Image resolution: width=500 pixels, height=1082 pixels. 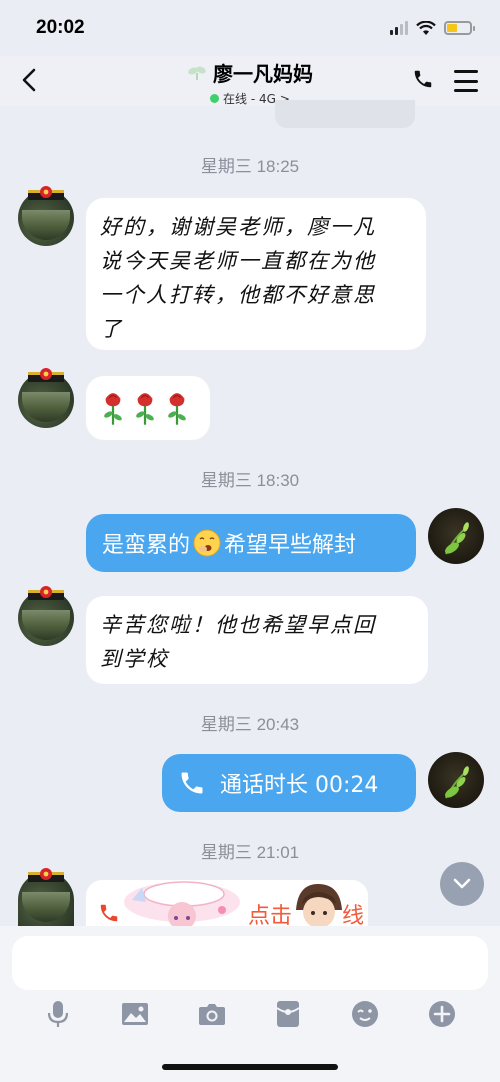 I want to click on red-packet-icon, so click(x=288, y=1014).